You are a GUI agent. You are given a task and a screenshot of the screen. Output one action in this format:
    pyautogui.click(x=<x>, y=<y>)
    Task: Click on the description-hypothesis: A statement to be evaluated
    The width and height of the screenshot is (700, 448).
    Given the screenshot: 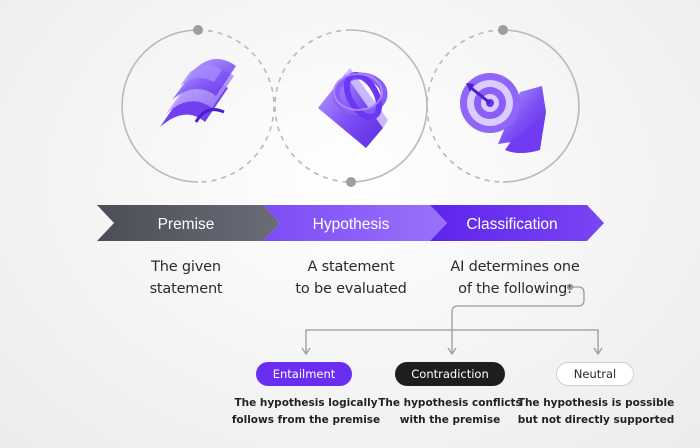 What is the action you would take?
    pyautogui.click(x=351, y=278)
    